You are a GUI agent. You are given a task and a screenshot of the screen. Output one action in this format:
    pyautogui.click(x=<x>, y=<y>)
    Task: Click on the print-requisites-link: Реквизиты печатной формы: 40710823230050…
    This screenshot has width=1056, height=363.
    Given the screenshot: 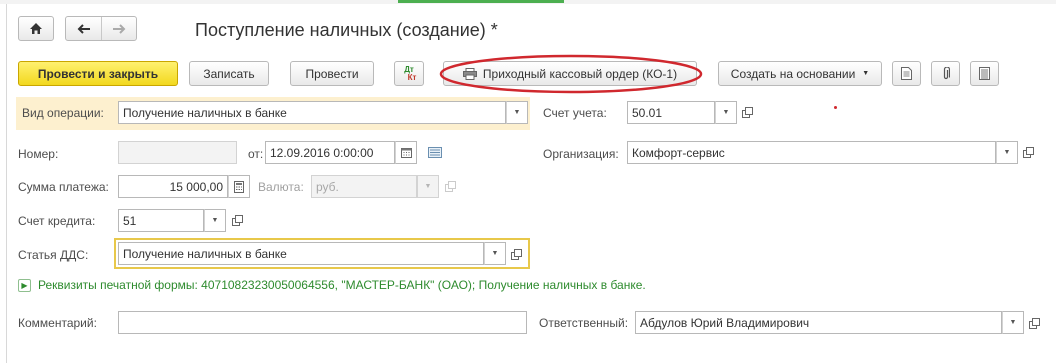 What is the action you would take?
    pyautogui.click(x=342, y=285)
    